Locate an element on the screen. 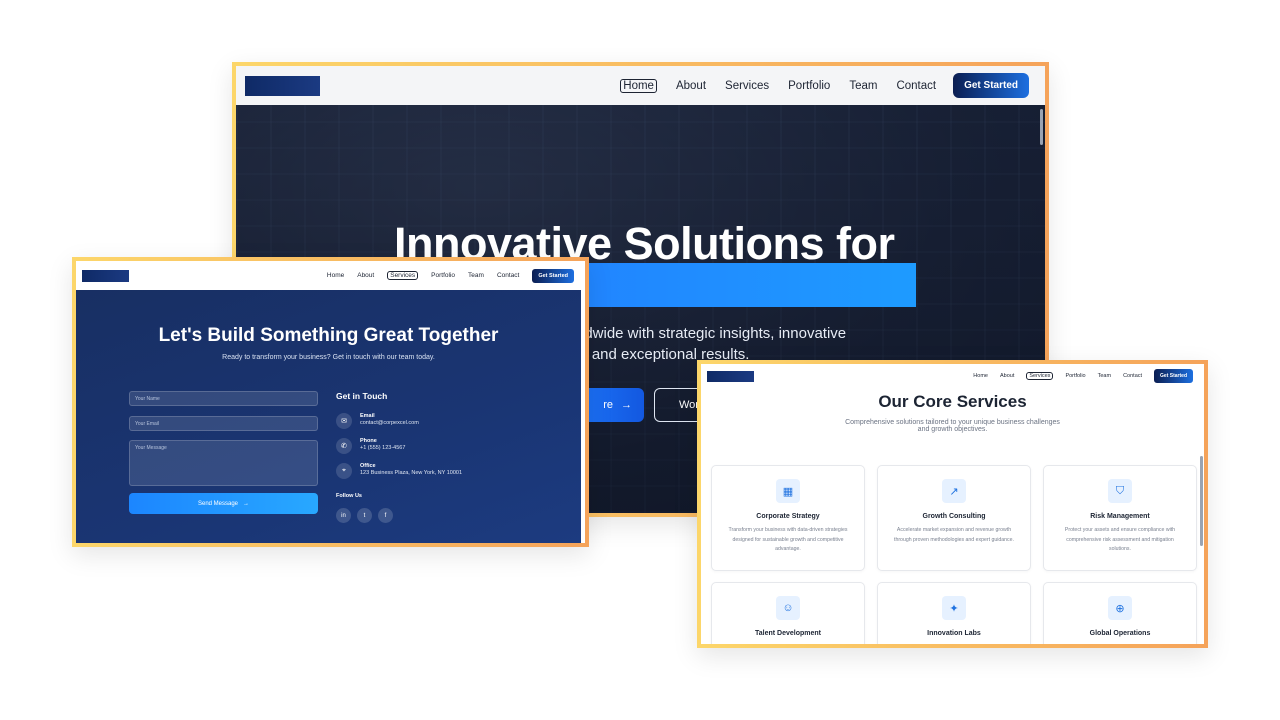  service-card-title: Innovation Labs is located at coordinates (954, 633).